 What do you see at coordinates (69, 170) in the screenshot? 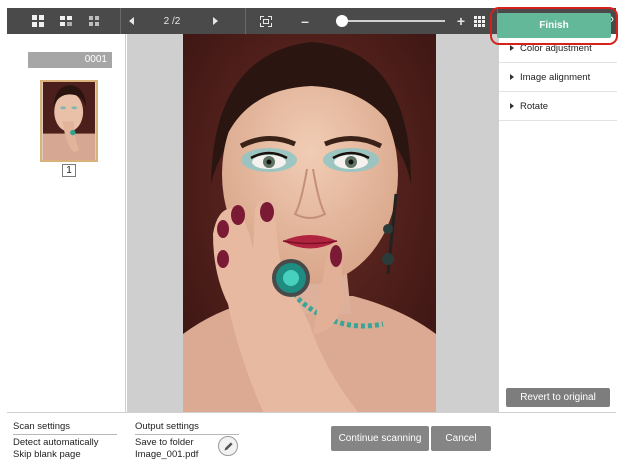
I see `thumbnail-page-number: 1` at bounding box center [69, 170].